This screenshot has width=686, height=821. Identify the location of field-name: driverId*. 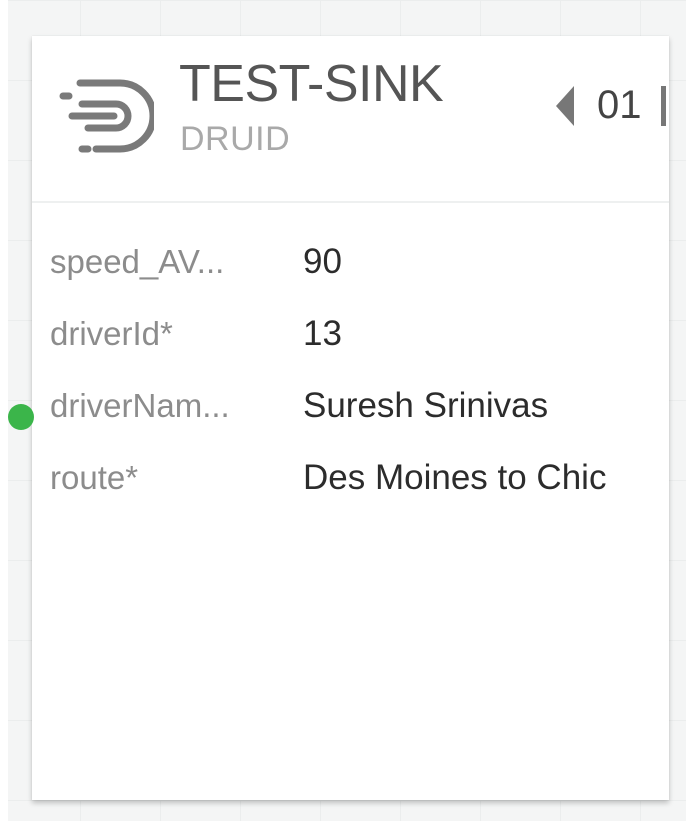
(111, 333).